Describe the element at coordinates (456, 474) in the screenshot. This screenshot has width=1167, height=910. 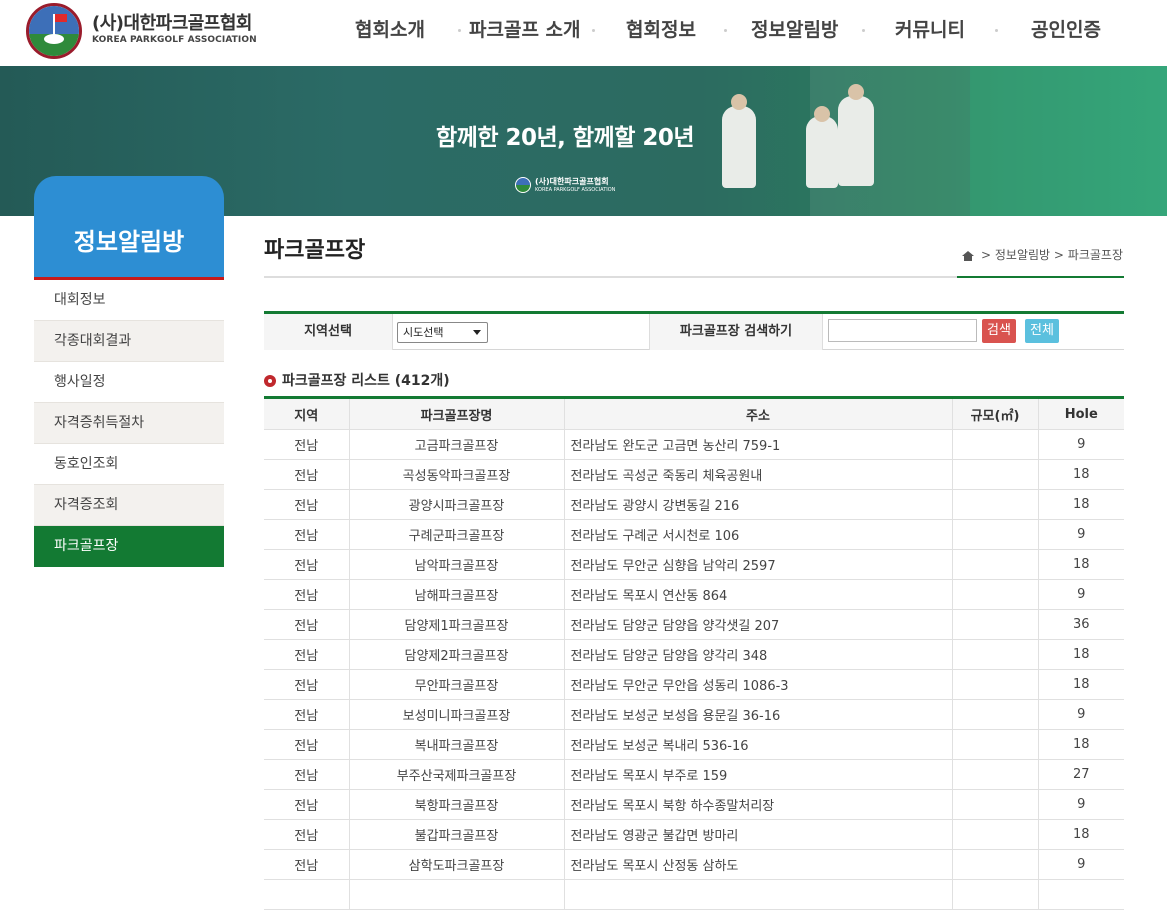
I see `cell-course-name: 곡성동악파크골프장` at that location.